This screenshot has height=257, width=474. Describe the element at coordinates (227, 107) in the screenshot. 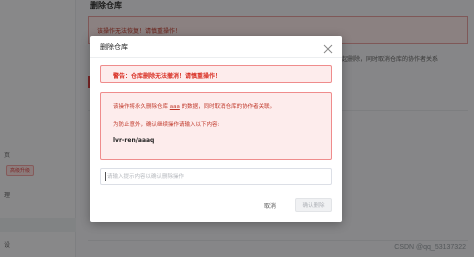

I see `description-suffix: 的数据，同时取消仓库的协作者关联。` at that location.